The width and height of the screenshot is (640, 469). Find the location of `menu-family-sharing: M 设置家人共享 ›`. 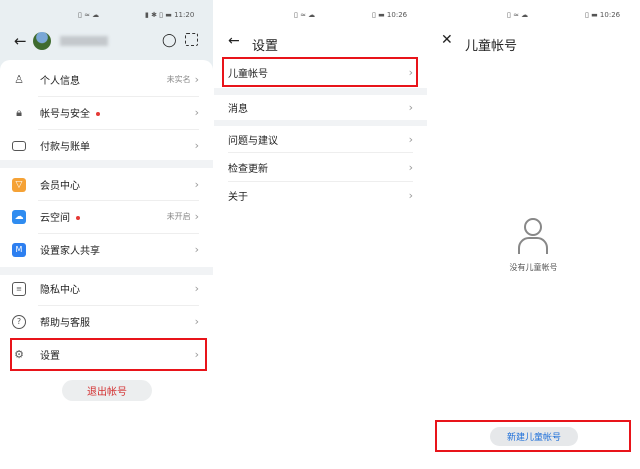

menu-family-sharing: M 设置家人共享 › is located at coordinates (106, 249).